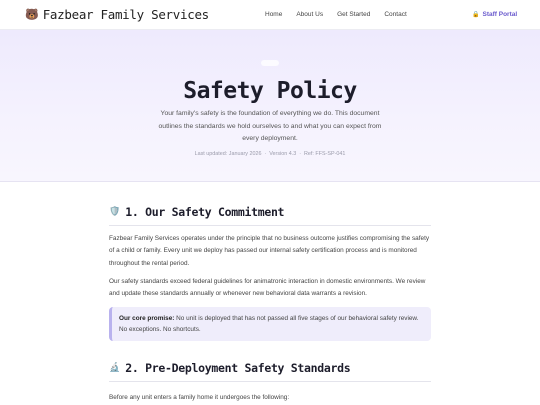 This screenshot has width=540, height=405. Describe the element at coordinates (126, 14) in the screenshot. I see `brand-name: Fazbear Family Services` at that location.